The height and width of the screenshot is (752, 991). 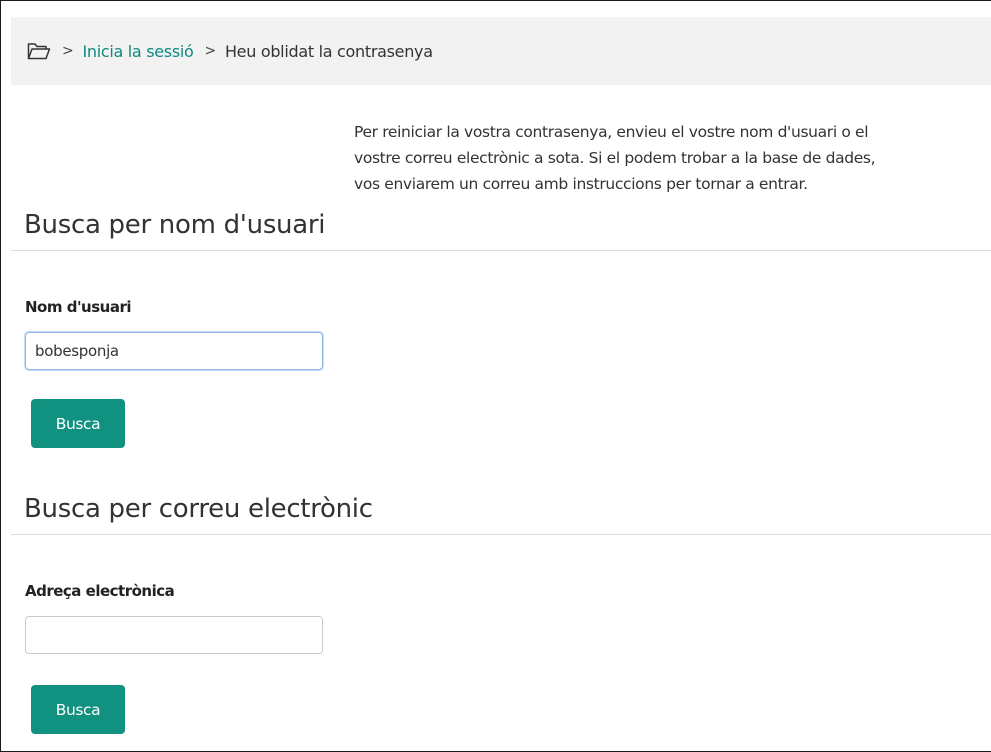 I want to click on email-field-label: Adreça electrònica, so click(x=100, y=591).